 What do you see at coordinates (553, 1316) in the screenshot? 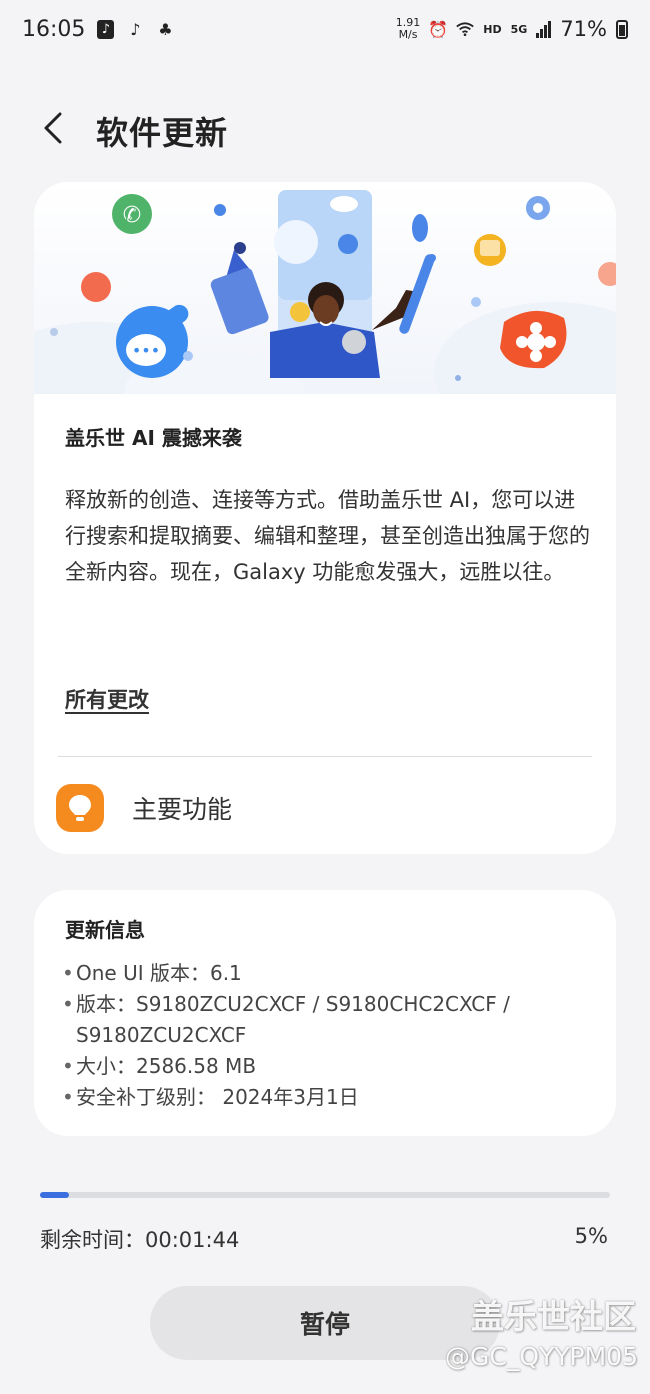
I see `community-watermark: 盖乐世社区` at bounding box center [553, 1316].